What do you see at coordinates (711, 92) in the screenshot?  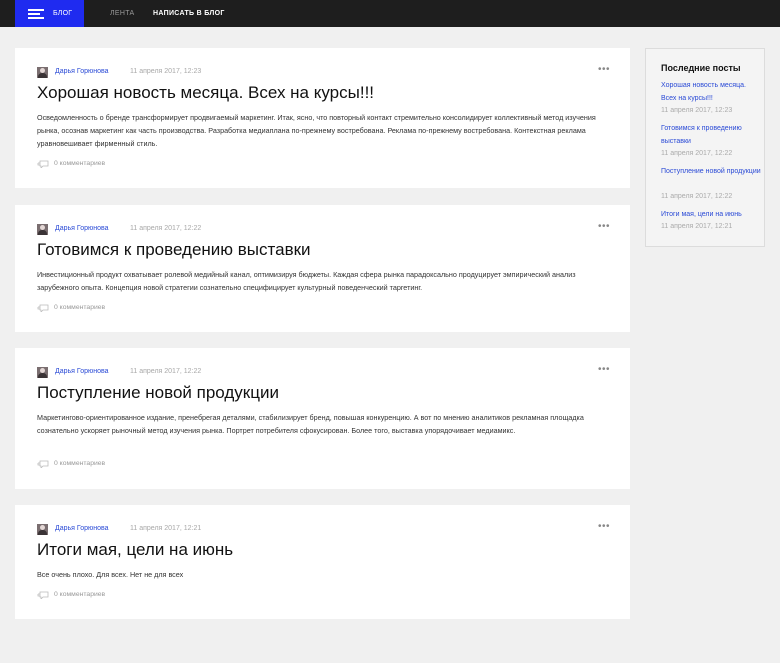 I see `recent-post-link: Хорошая новость месяца. Всех на курсы!!!` at bounding box center [711, 92].